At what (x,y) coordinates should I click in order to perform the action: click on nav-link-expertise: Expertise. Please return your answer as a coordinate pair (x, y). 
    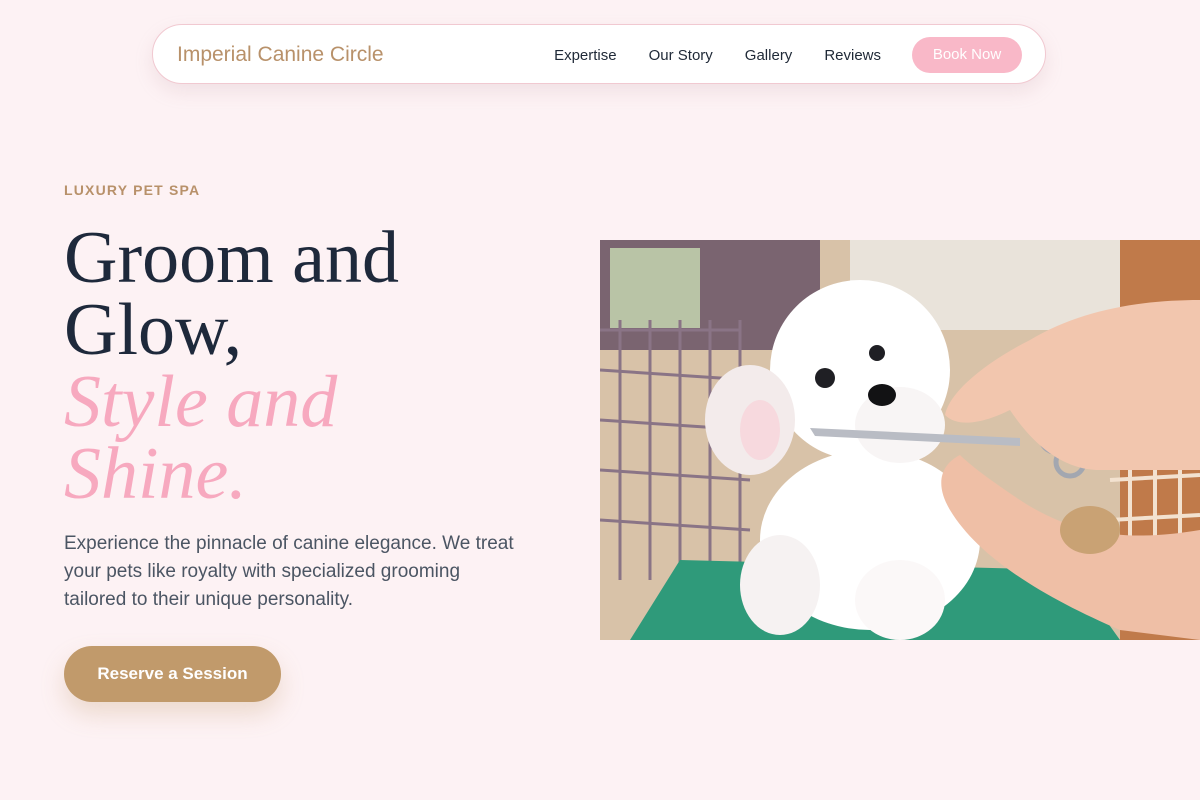
    Looking at the image, I should click on (585, 55).